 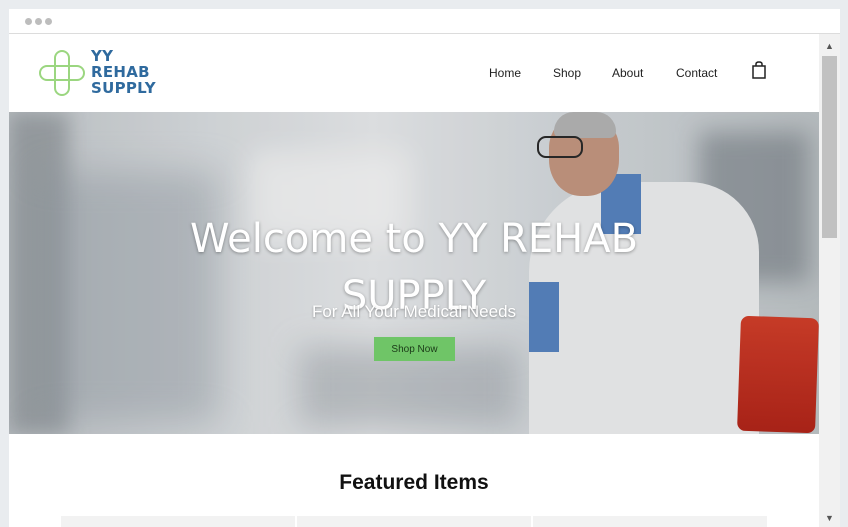 What do you see at coordinates (759, 70) in the screenshot?
I see `shopping-bag-icon` at bounding box center [759, 70].